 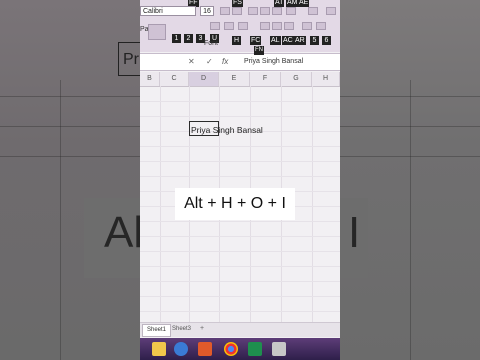 I want to click on keytip-fc: FC, so click(x=256, y=40).